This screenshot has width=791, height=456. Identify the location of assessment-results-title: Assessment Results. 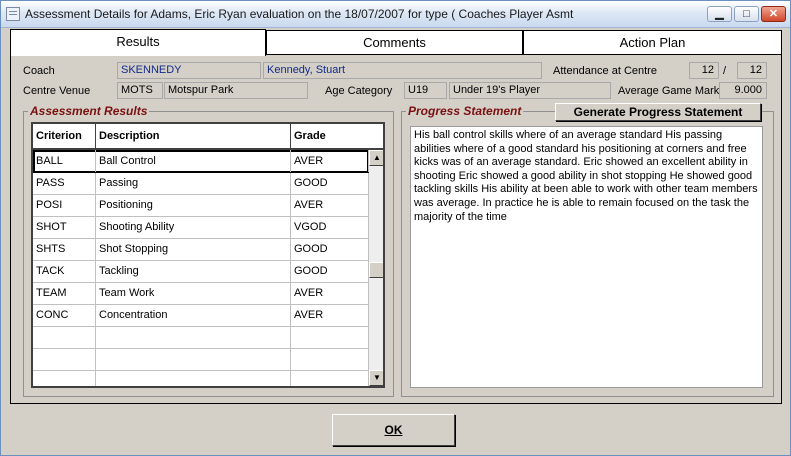
(89, 111).